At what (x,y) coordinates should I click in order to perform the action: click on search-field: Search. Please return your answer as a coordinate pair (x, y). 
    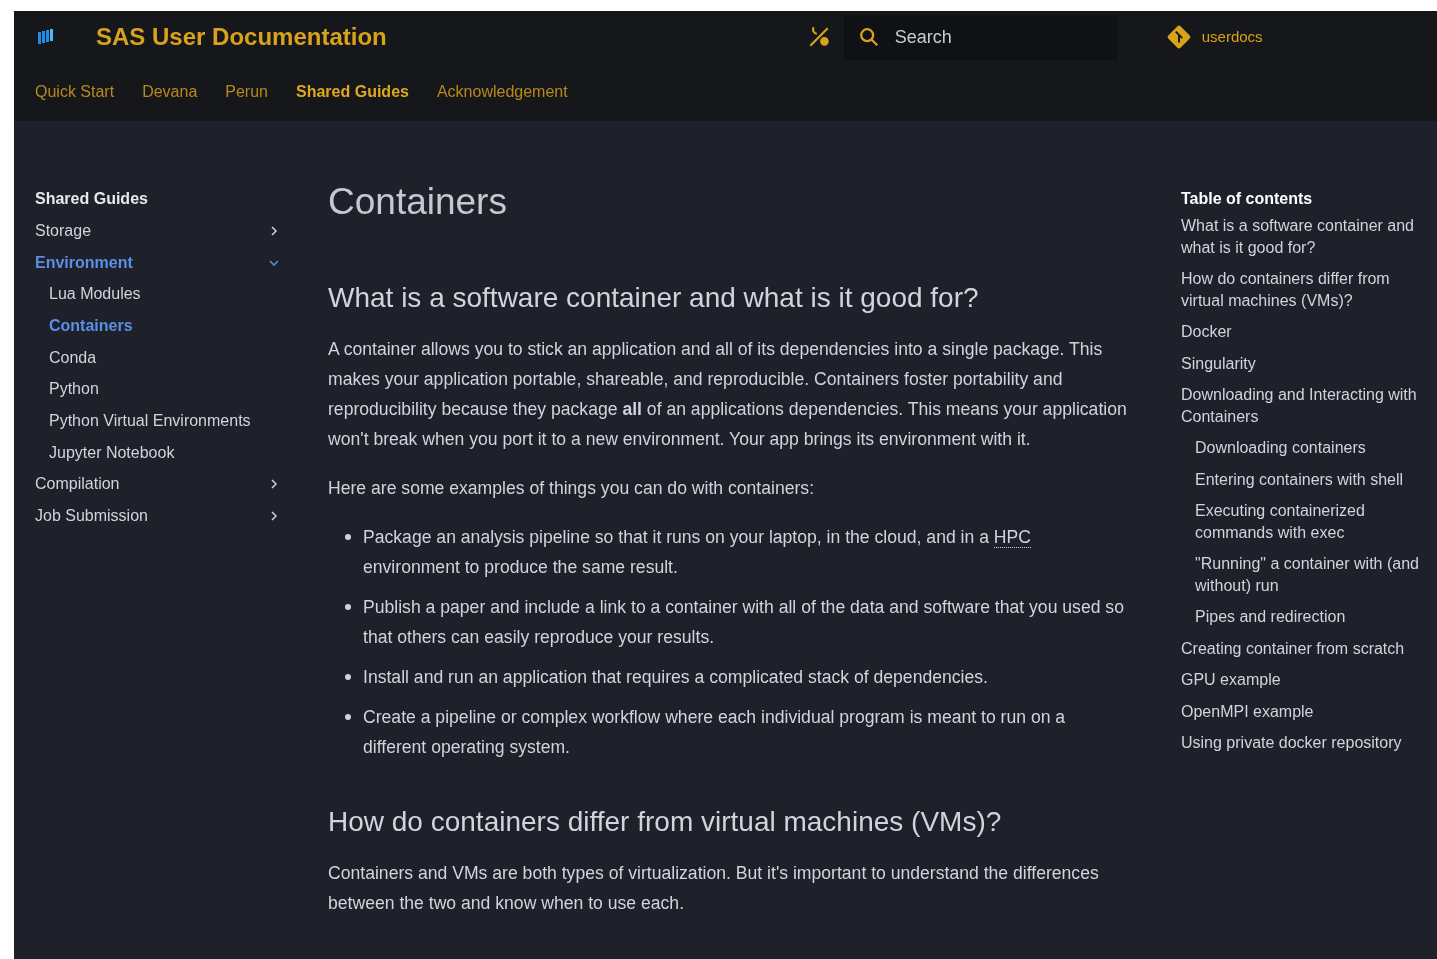
    Looking at the image, I should click on (980, 37).